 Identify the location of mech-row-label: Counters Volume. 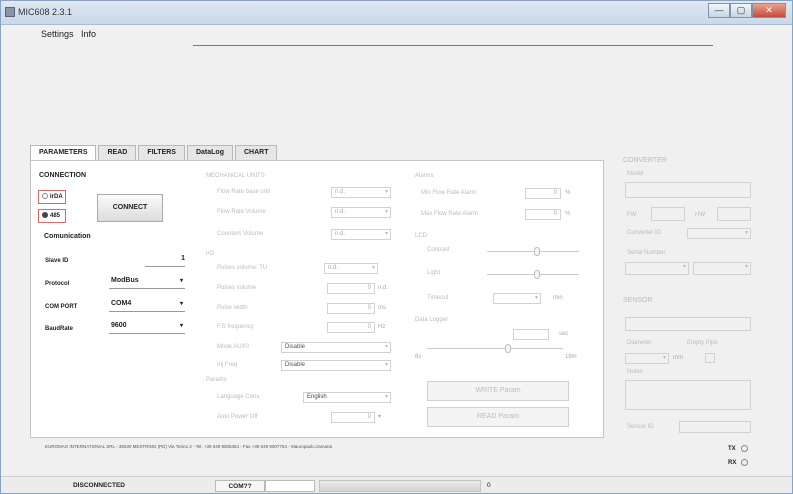
(240, 234).